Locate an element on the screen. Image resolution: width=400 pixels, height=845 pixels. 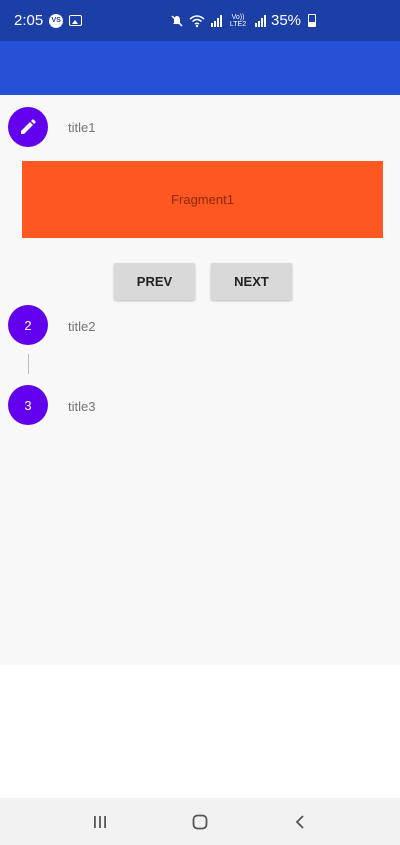
step-2-indicator: 2 is located at coordinates (28, 325).